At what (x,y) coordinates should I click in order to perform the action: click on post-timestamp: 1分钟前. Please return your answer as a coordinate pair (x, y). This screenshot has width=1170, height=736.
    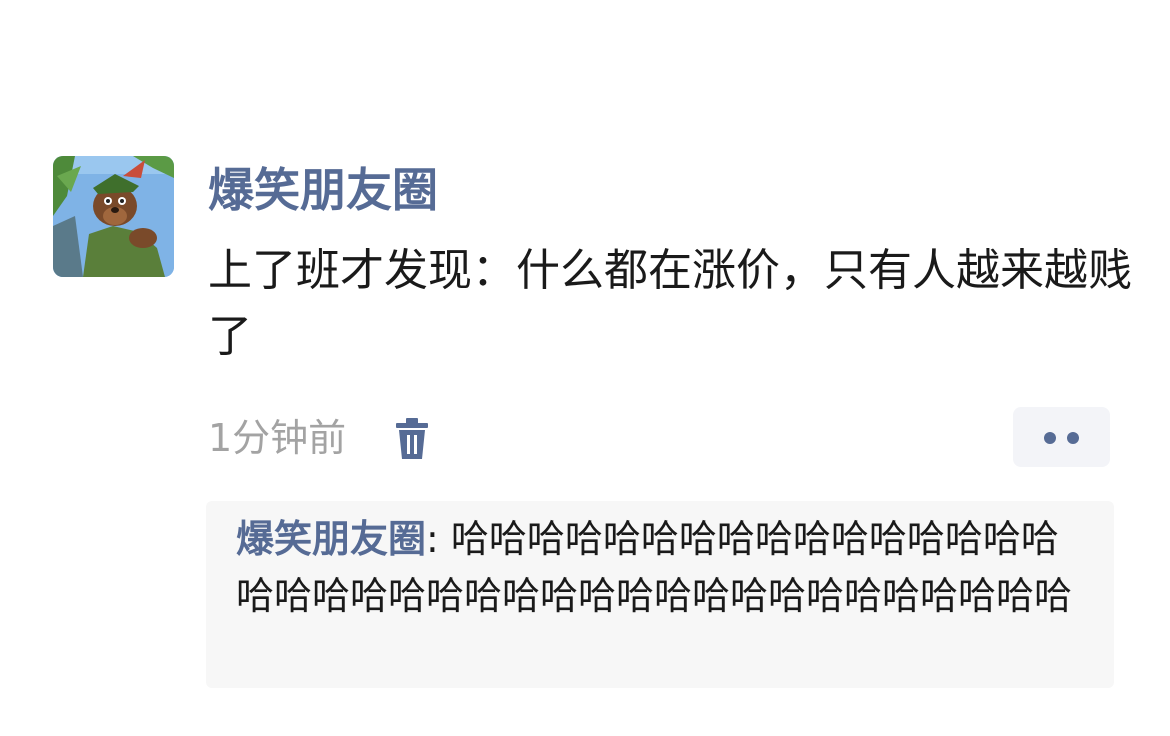
    Looking at the image, I should click on (277, 438).